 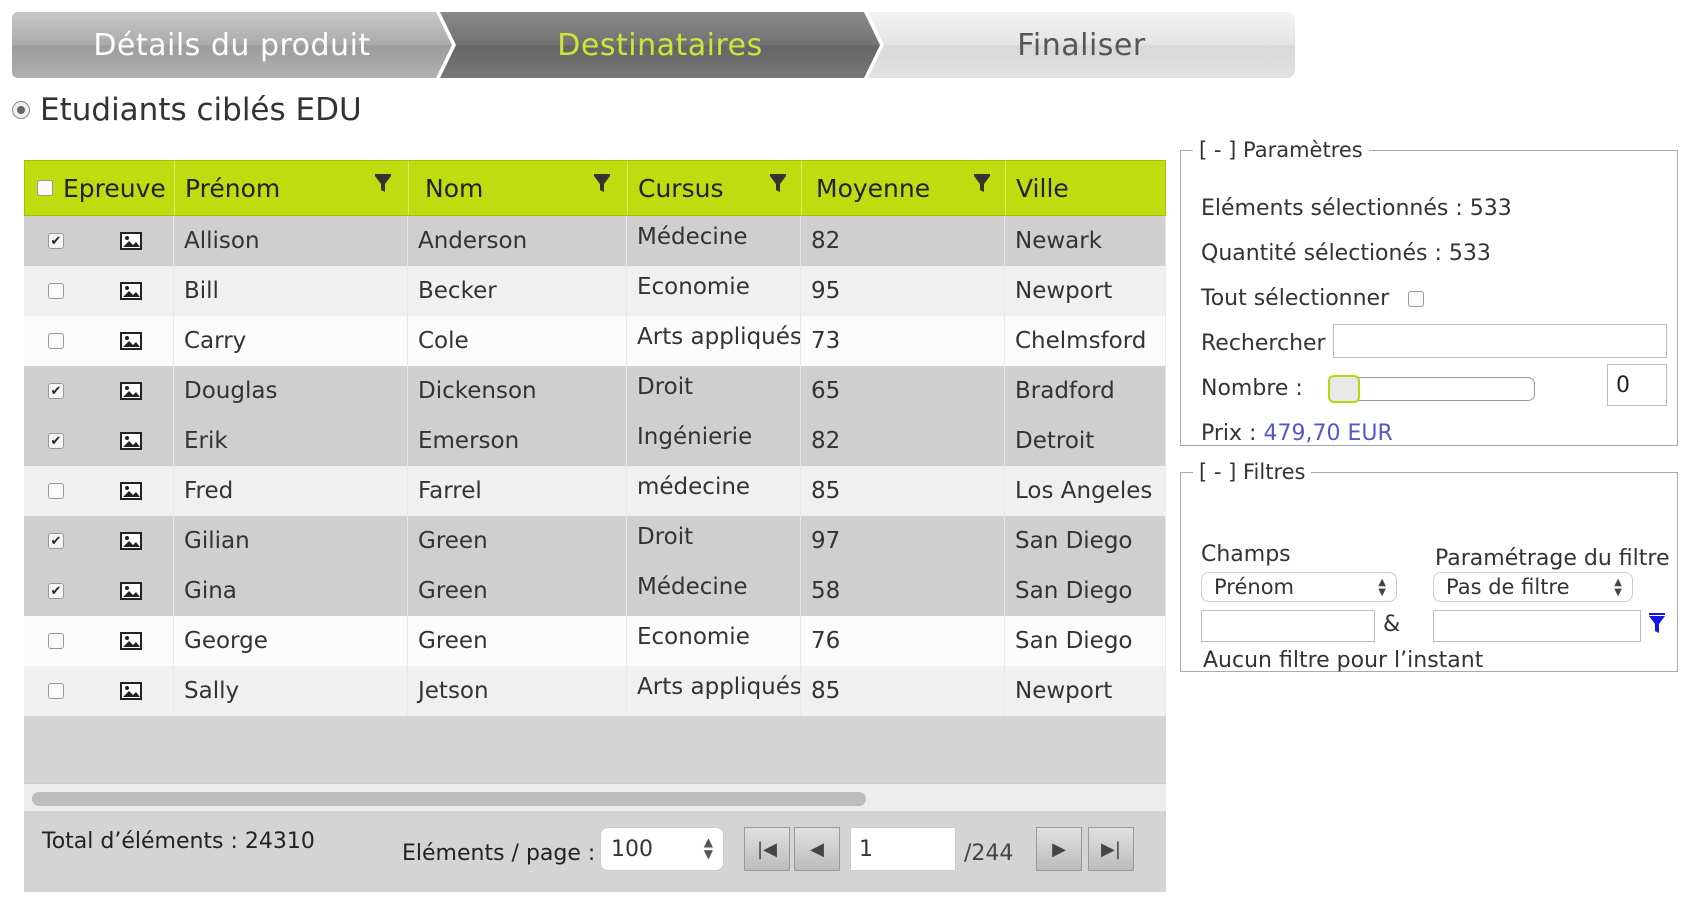 I want to click on cell-text: Los Angeles, so click(x=1084, y=491).